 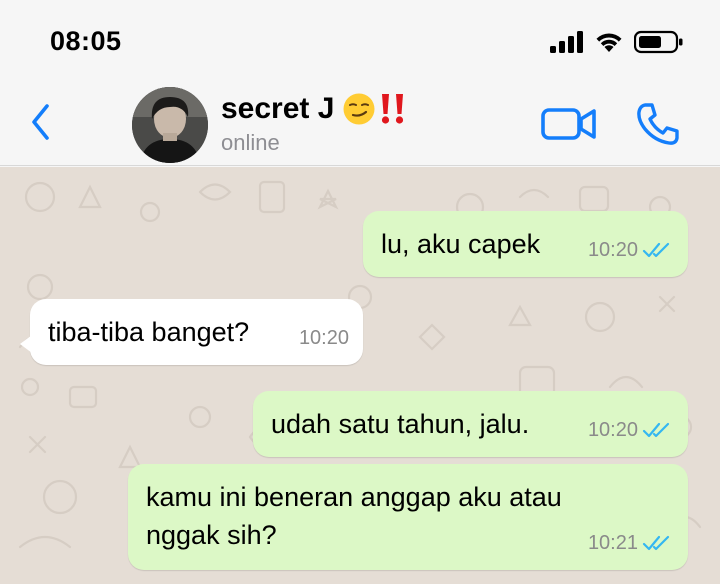 What do you see at coordinates (26, 344) in the screenshot?
I see `bubble-tail` at bounding box center [26, 344].